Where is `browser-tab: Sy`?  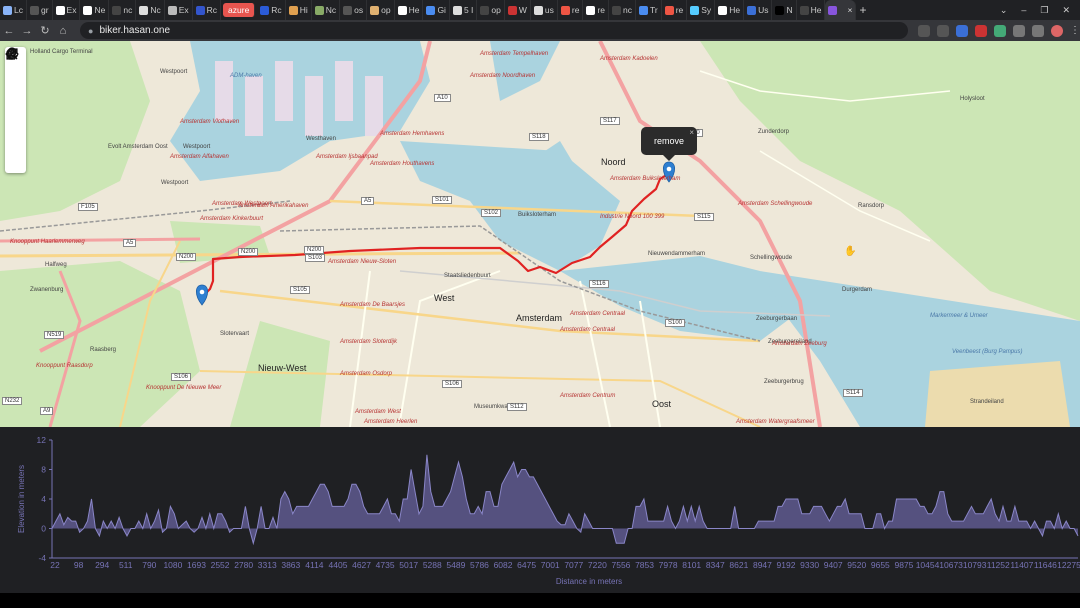
browser-tab: Sy is located at coordinates (701, 10).